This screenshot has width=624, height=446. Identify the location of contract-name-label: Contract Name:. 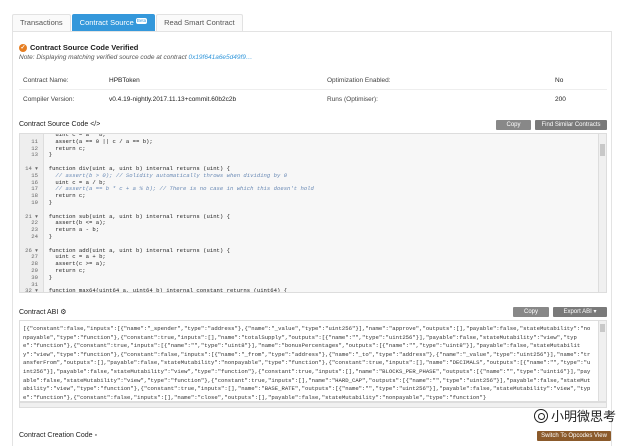
(46, 80).